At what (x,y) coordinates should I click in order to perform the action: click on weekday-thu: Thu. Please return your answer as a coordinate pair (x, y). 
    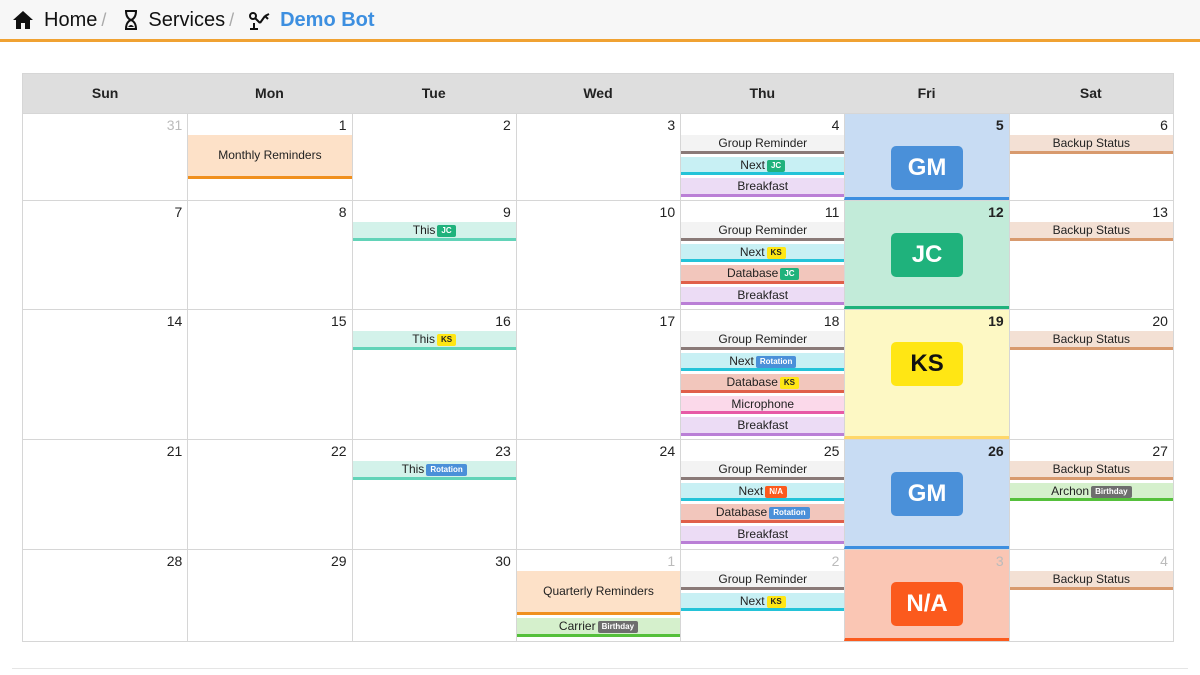
    Looking at the image, I should click on (762, 93).